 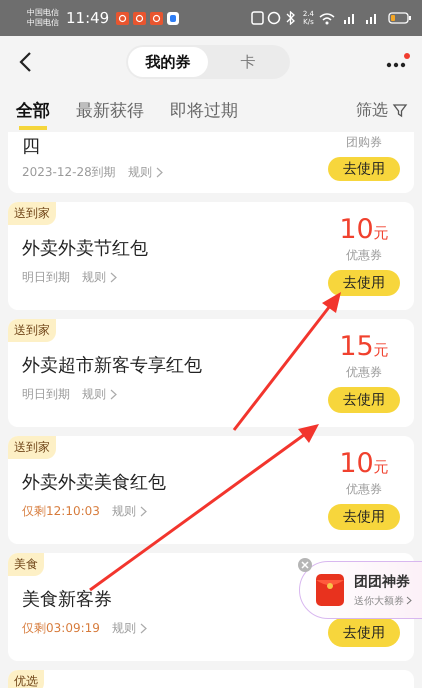 What do you see at coordinates (204, 110) in the screenshot?
I see `filter-tab: 即将过期` at bounding box center [204, 110].